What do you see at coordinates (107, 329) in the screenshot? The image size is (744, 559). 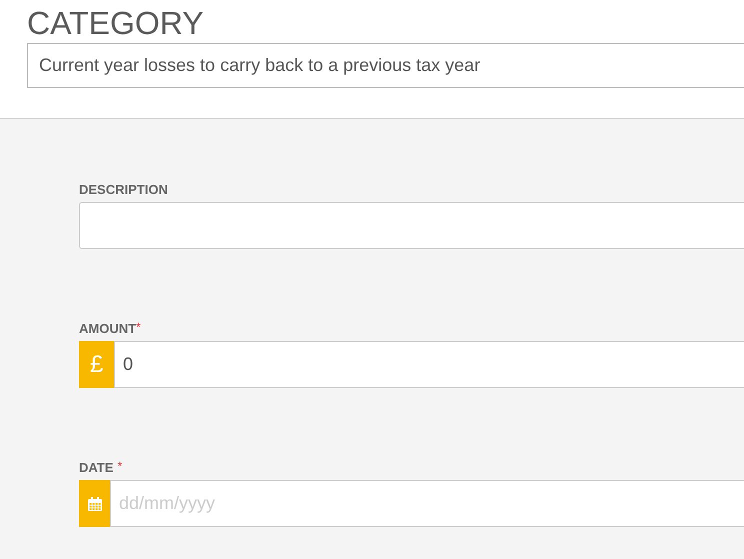 I see `field-label: AMOUNT` at bounding box center [107, 329].